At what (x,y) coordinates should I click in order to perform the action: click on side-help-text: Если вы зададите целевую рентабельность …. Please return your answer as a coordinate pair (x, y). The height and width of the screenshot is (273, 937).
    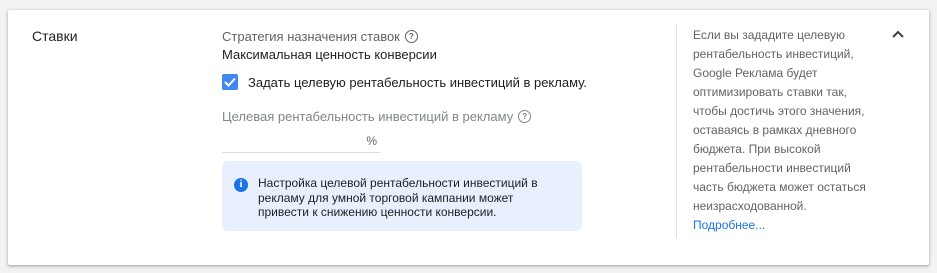
    Looking at the image, I should click on (779, 120).